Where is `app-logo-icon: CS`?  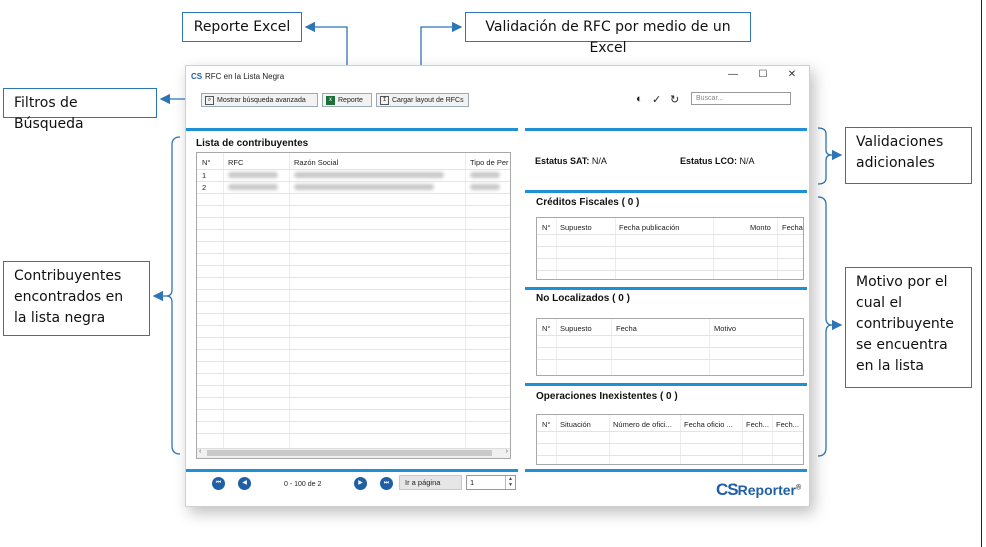
app-logo-icon: CS is located at coordinates (197, 76).